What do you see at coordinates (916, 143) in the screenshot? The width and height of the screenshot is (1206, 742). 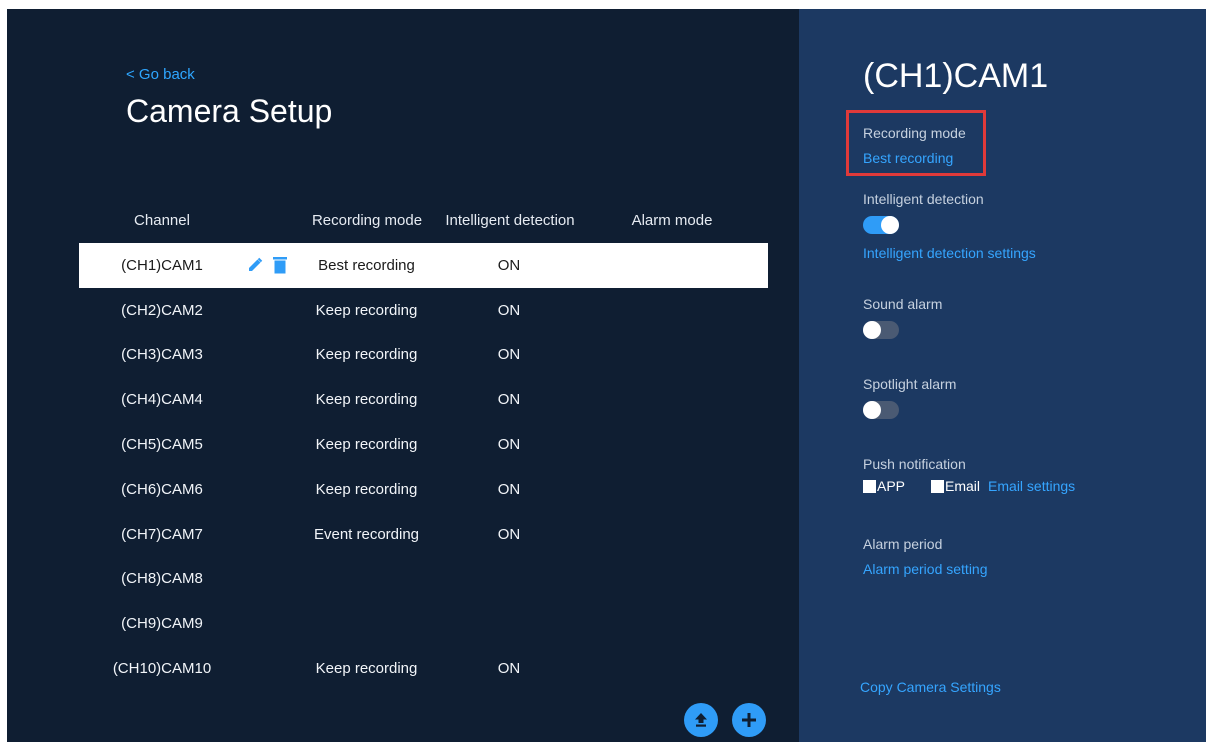 I see `highlight-box` at bounding box center [916, 143].